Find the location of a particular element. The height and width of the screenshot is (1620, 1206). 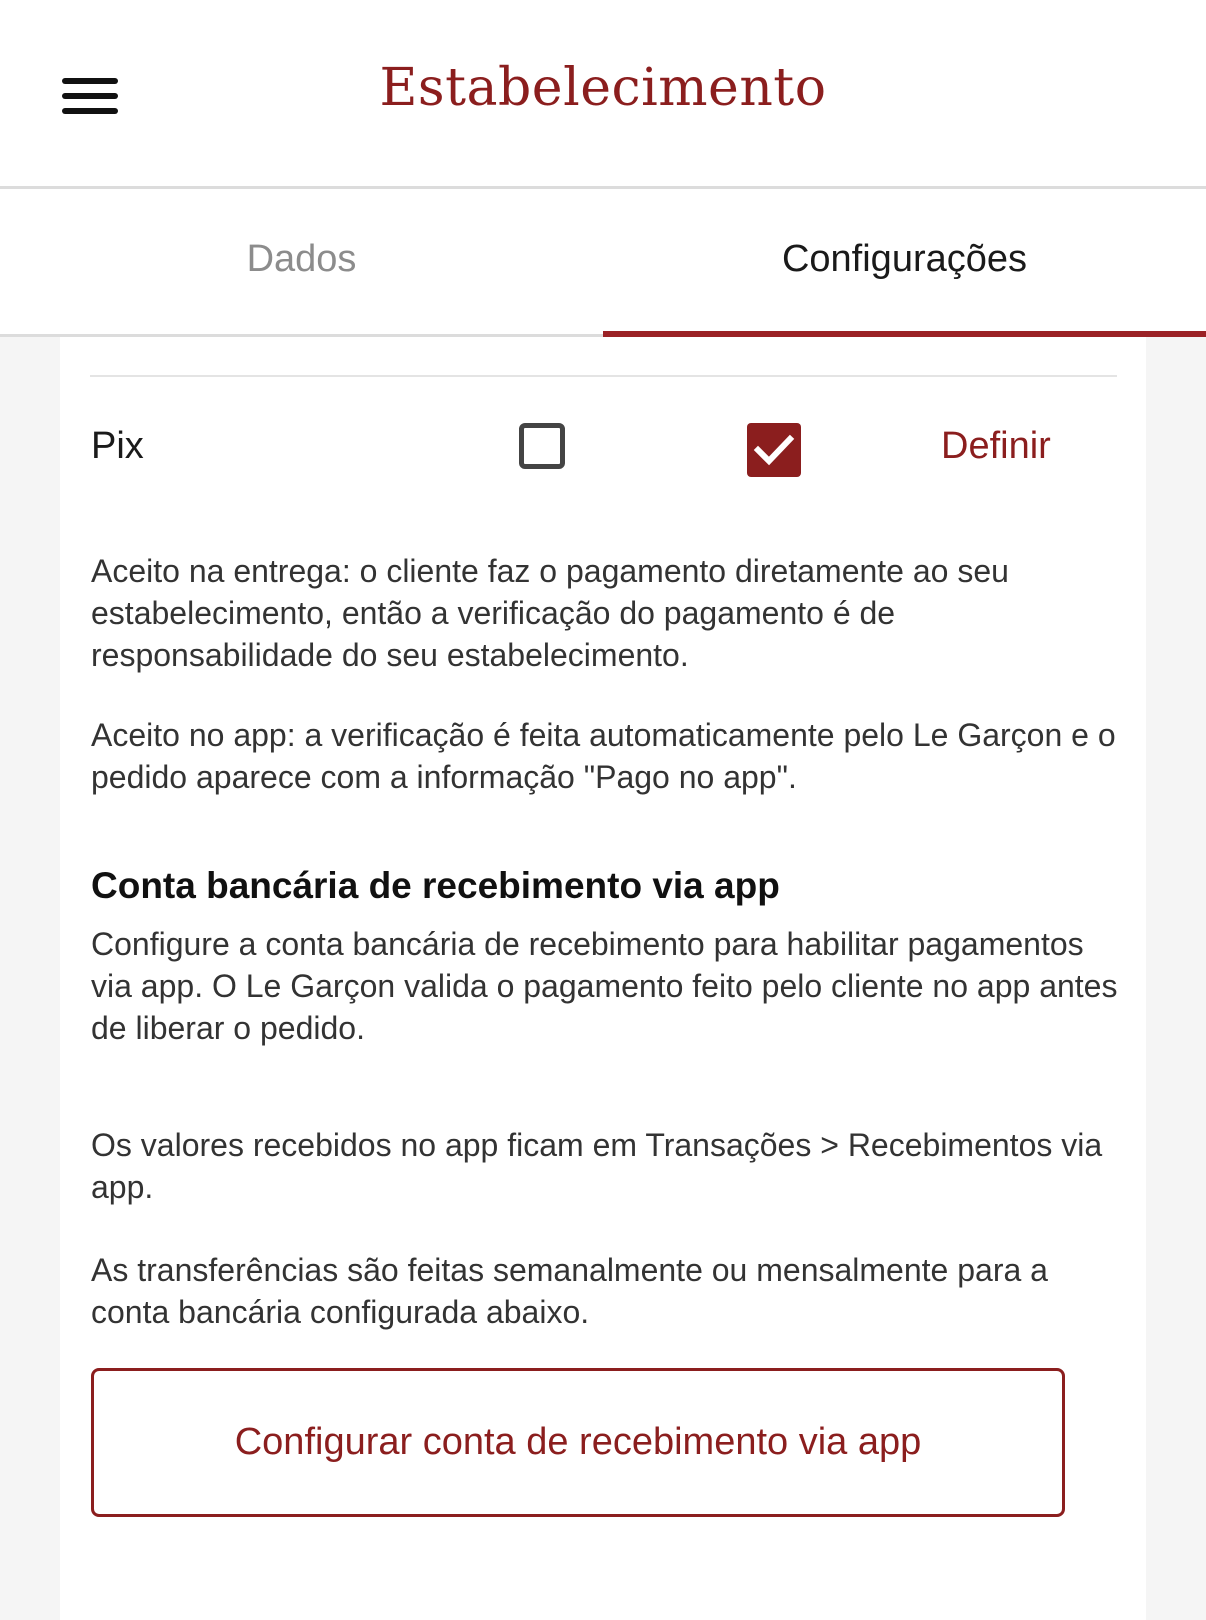

accept-in-app-checkbox is located at coordinates (774, 450).